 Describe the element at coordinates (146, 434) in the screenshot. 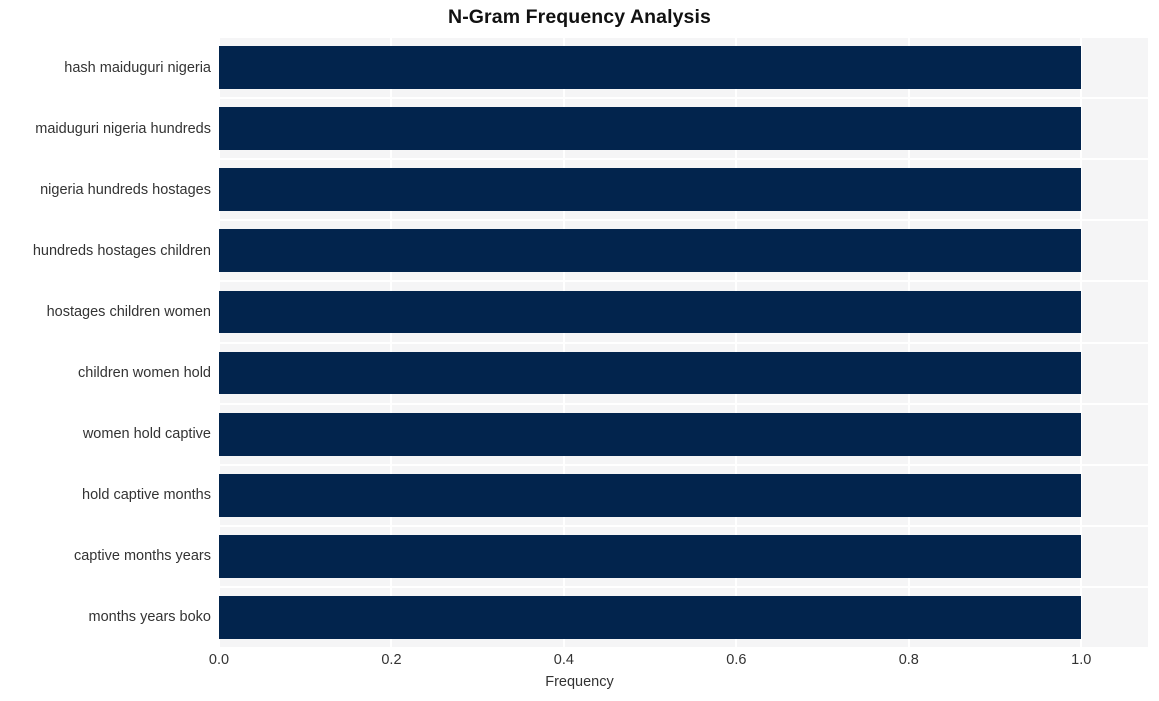

I see `y-axis-tick-label: women hold captive` at that location.